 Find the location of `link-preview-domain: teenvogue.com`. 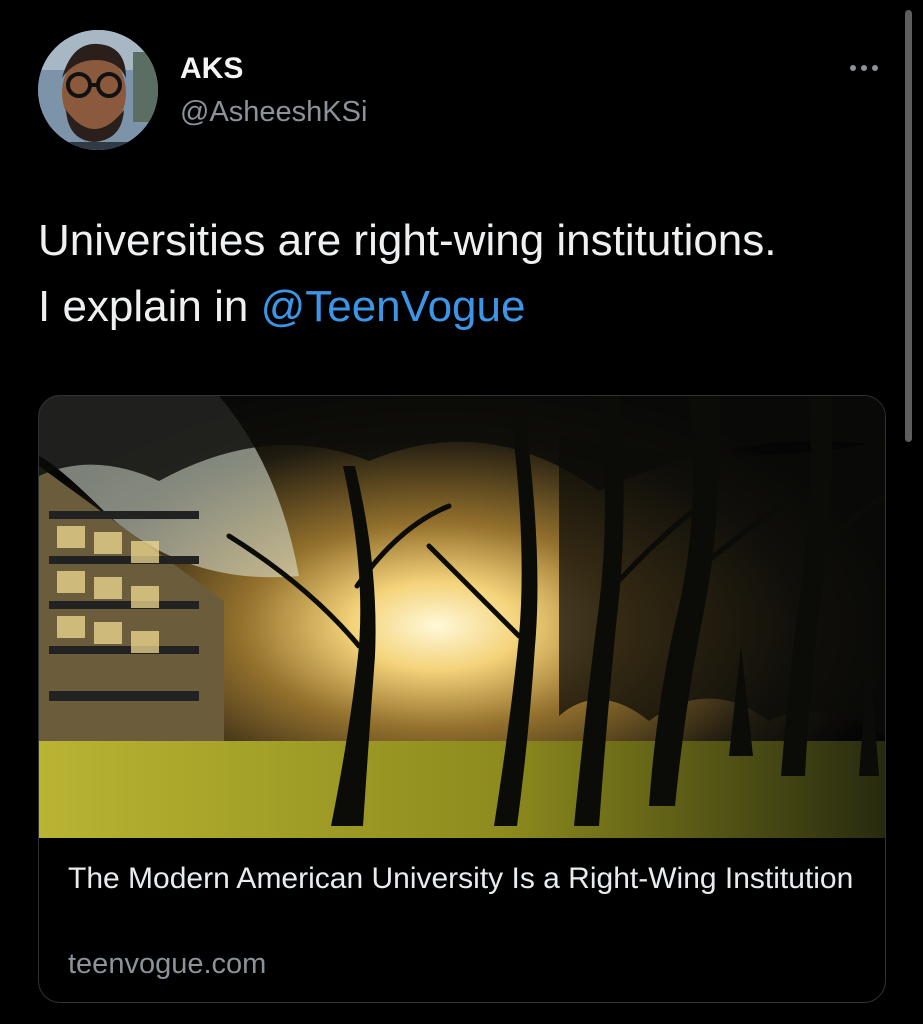

link-preview-domain: teenvogue.com is located at coordinates (167, 964).